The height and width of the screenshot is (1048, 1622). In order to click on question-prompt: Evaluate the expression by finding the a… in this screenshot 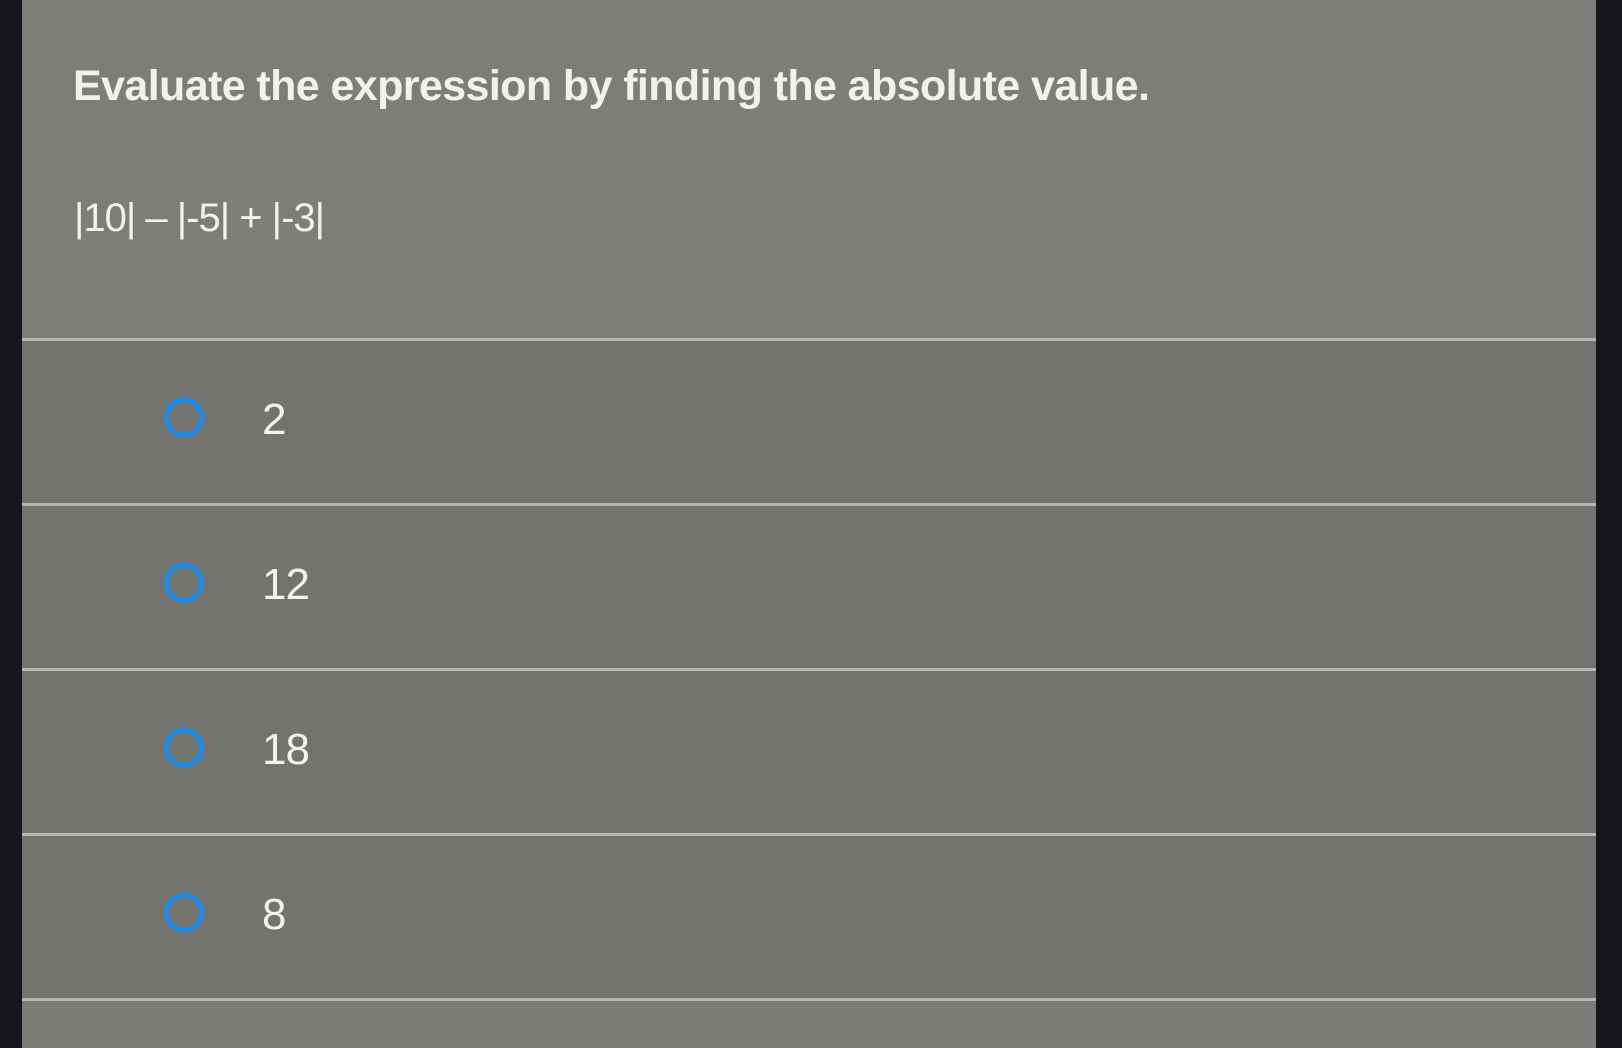, I will do `click(611, 86)`.